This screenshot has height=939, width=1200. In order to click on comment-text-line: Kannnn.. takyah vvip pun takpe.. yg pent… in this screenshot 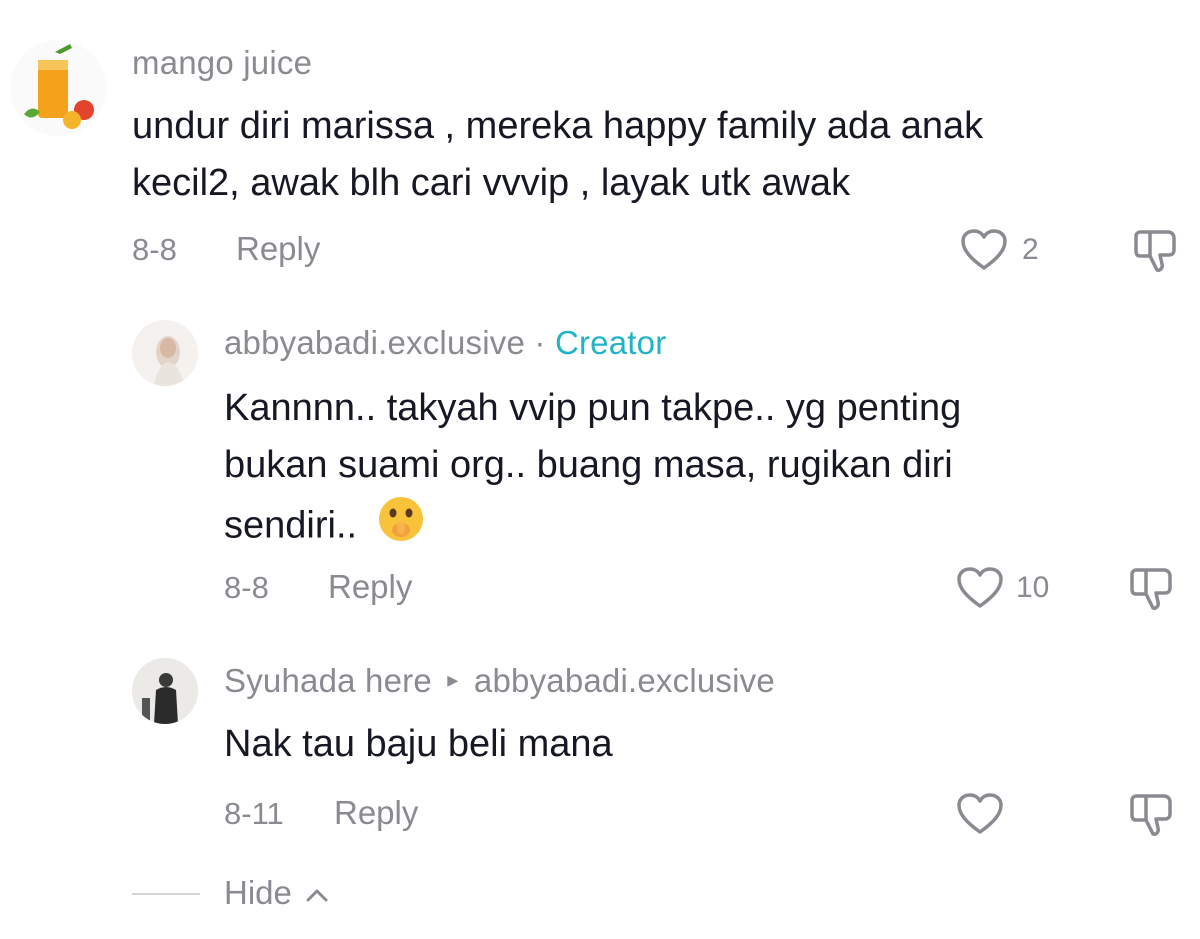, I will do `click(593, 408)`.